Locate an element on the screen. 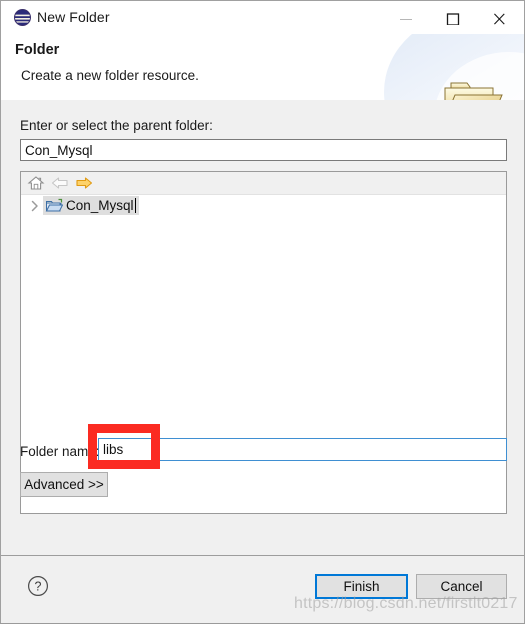  back-arrow-icon is located at coordinates (60, 183).